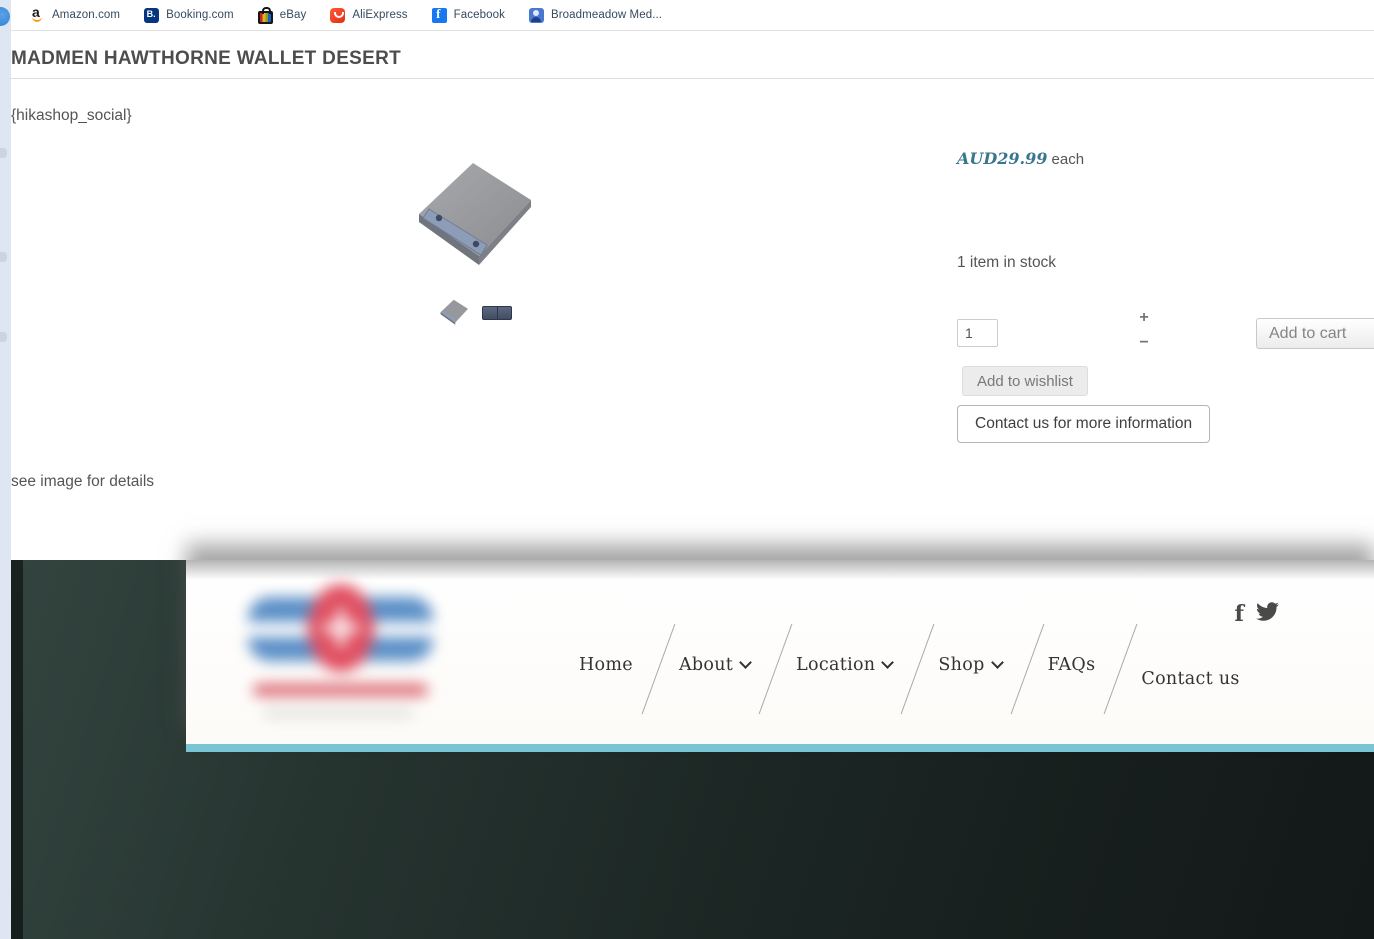 The width and height of the screenshot is (1374, 939). What do you see at coordinates (380, 15) in the screenshot?
I see `bookmark-label: AliExpress` at bounding box center [380, 15].